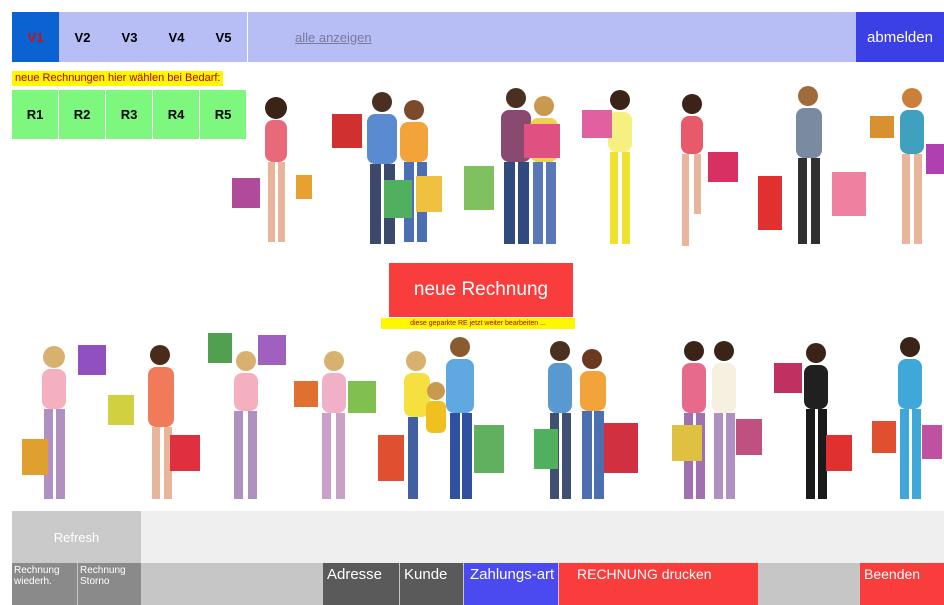 Image resolution: width=944 pixels, height=605 pixels. Describe the element at coordinates (511, 584) in the screenshot. I see `payment-method-button: Zahlungs-art` at that location.